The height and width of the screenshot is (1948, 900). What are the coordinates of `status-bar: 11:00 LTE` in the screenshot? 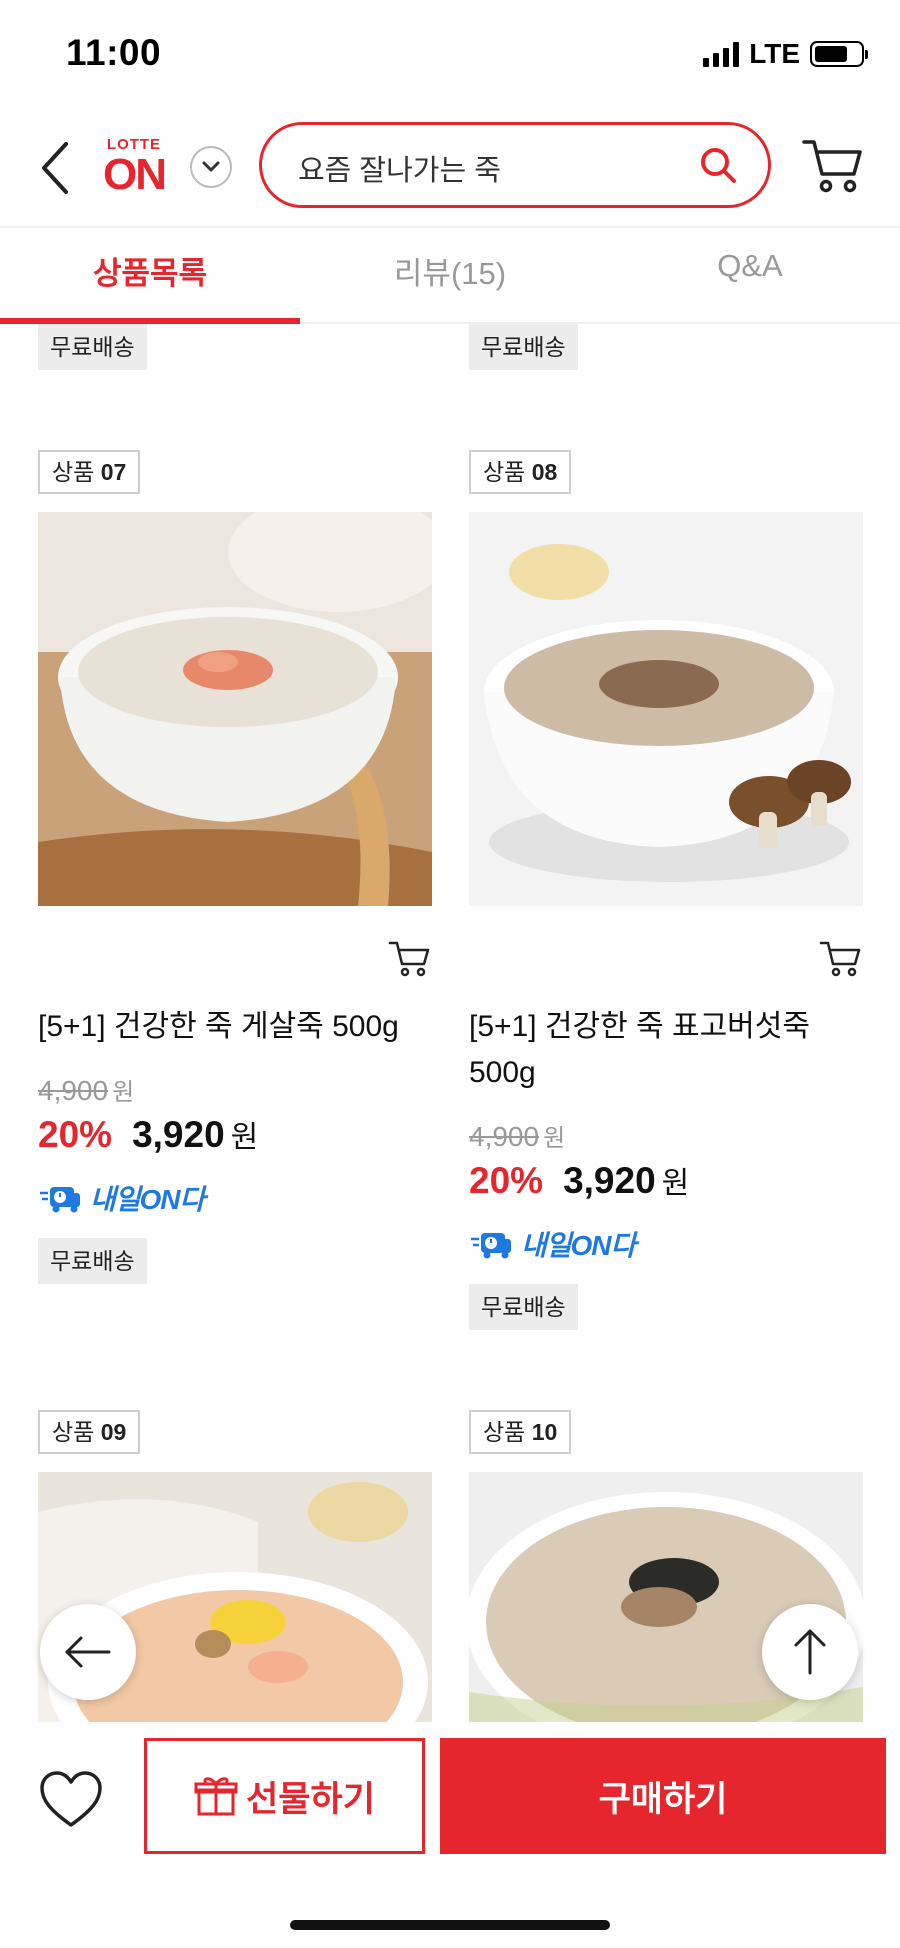 It's located at (450, 55).